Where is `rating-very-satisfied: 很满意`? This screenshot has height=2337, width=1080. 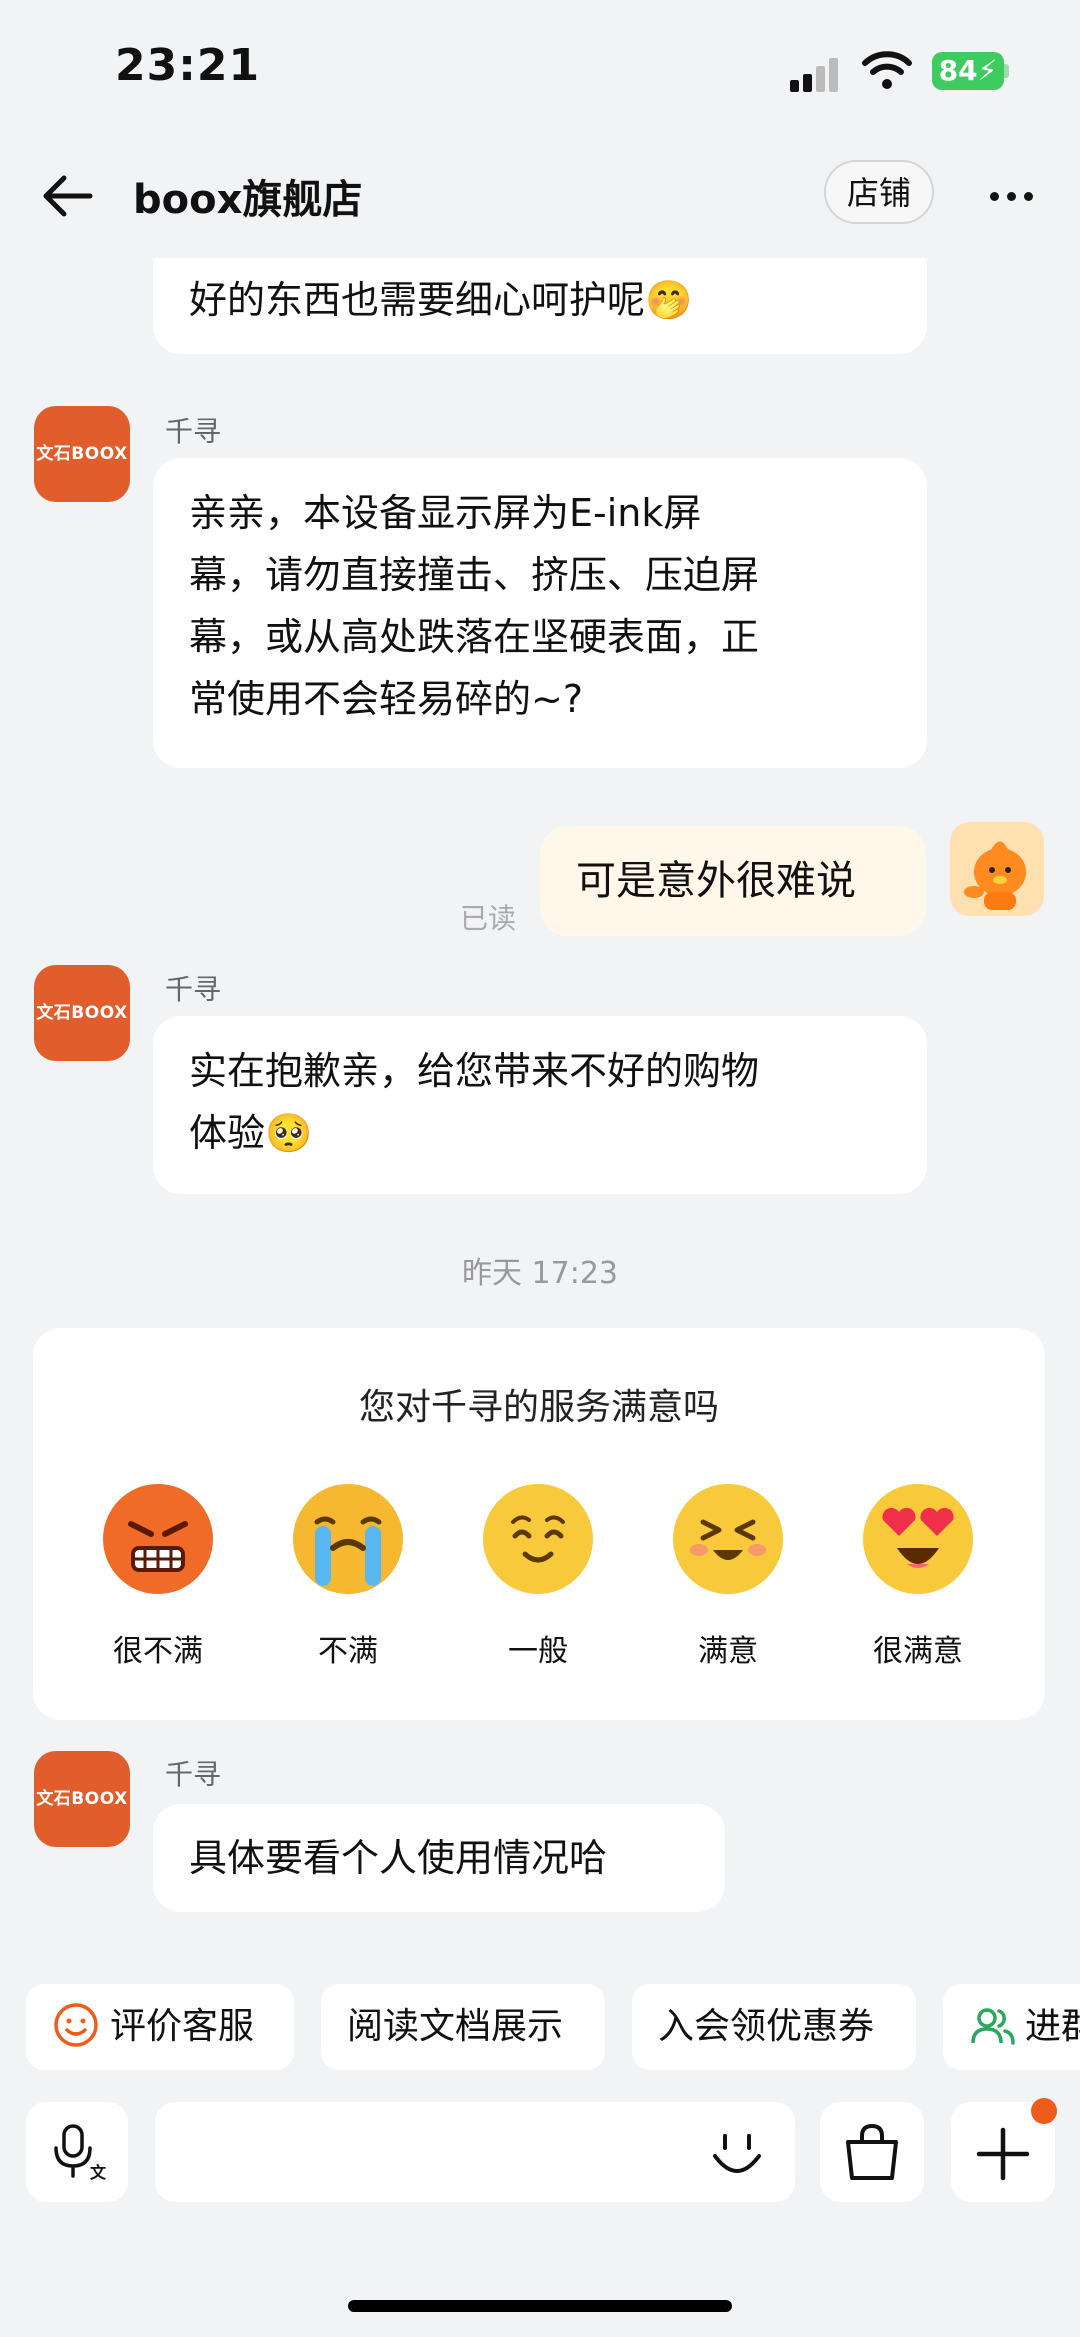
rating-very-satisfied: 很满意 is located at coordinates (918, 1577).